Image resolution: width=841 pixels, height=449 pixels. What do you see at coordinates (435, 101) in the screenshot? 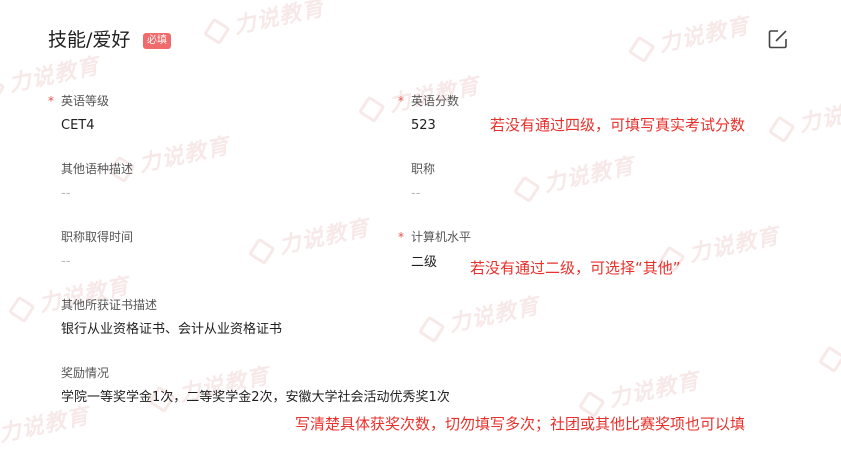
I see `english-score-label: 英语分数` at bounding box center [435, 101].